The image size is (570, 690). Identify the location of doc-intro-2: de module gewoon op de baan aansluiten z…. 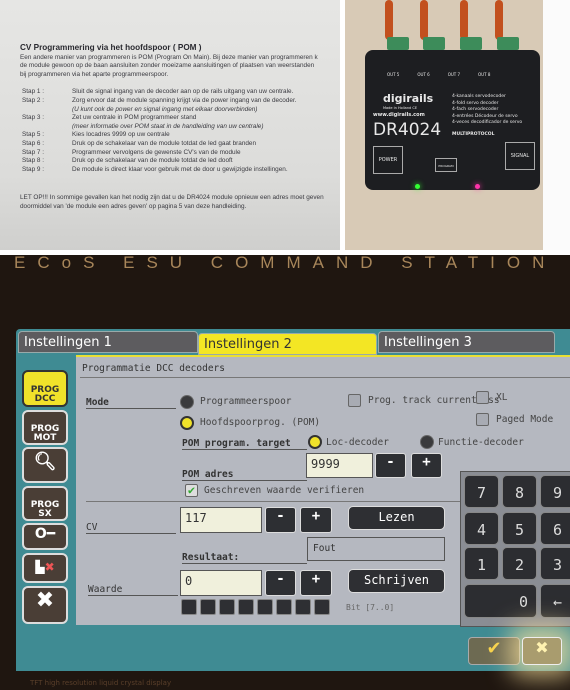
(167, 66).